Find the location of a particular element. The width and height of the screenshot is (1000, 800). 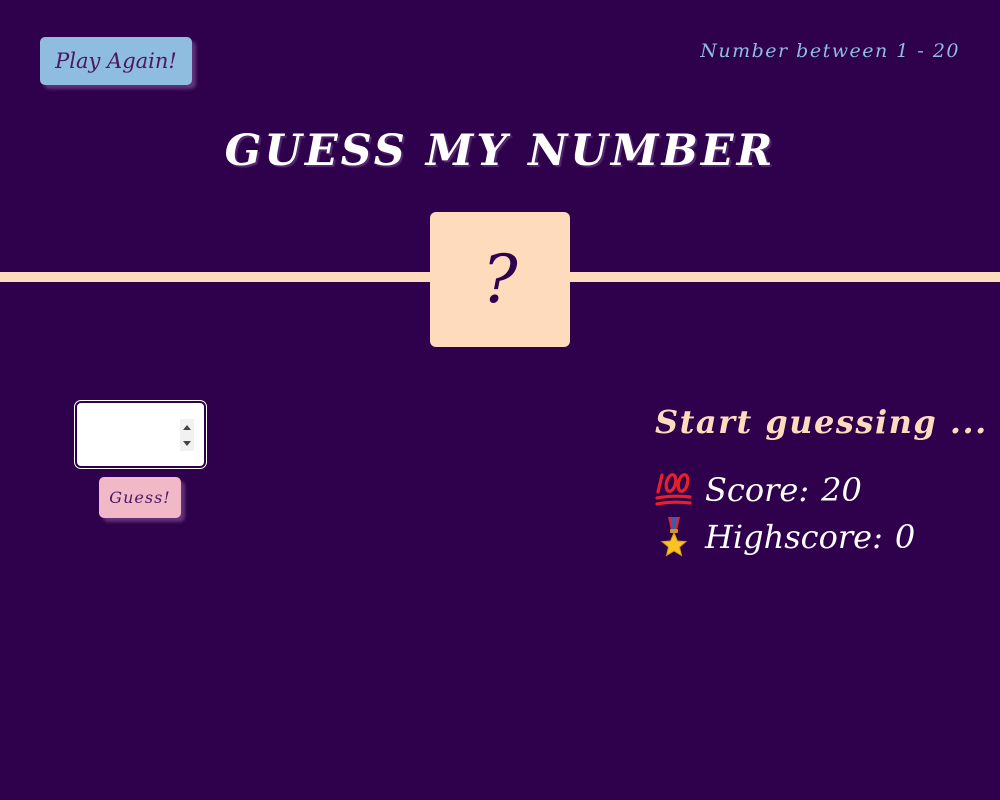

secret-number: ? is located at coordinates (500, 279).